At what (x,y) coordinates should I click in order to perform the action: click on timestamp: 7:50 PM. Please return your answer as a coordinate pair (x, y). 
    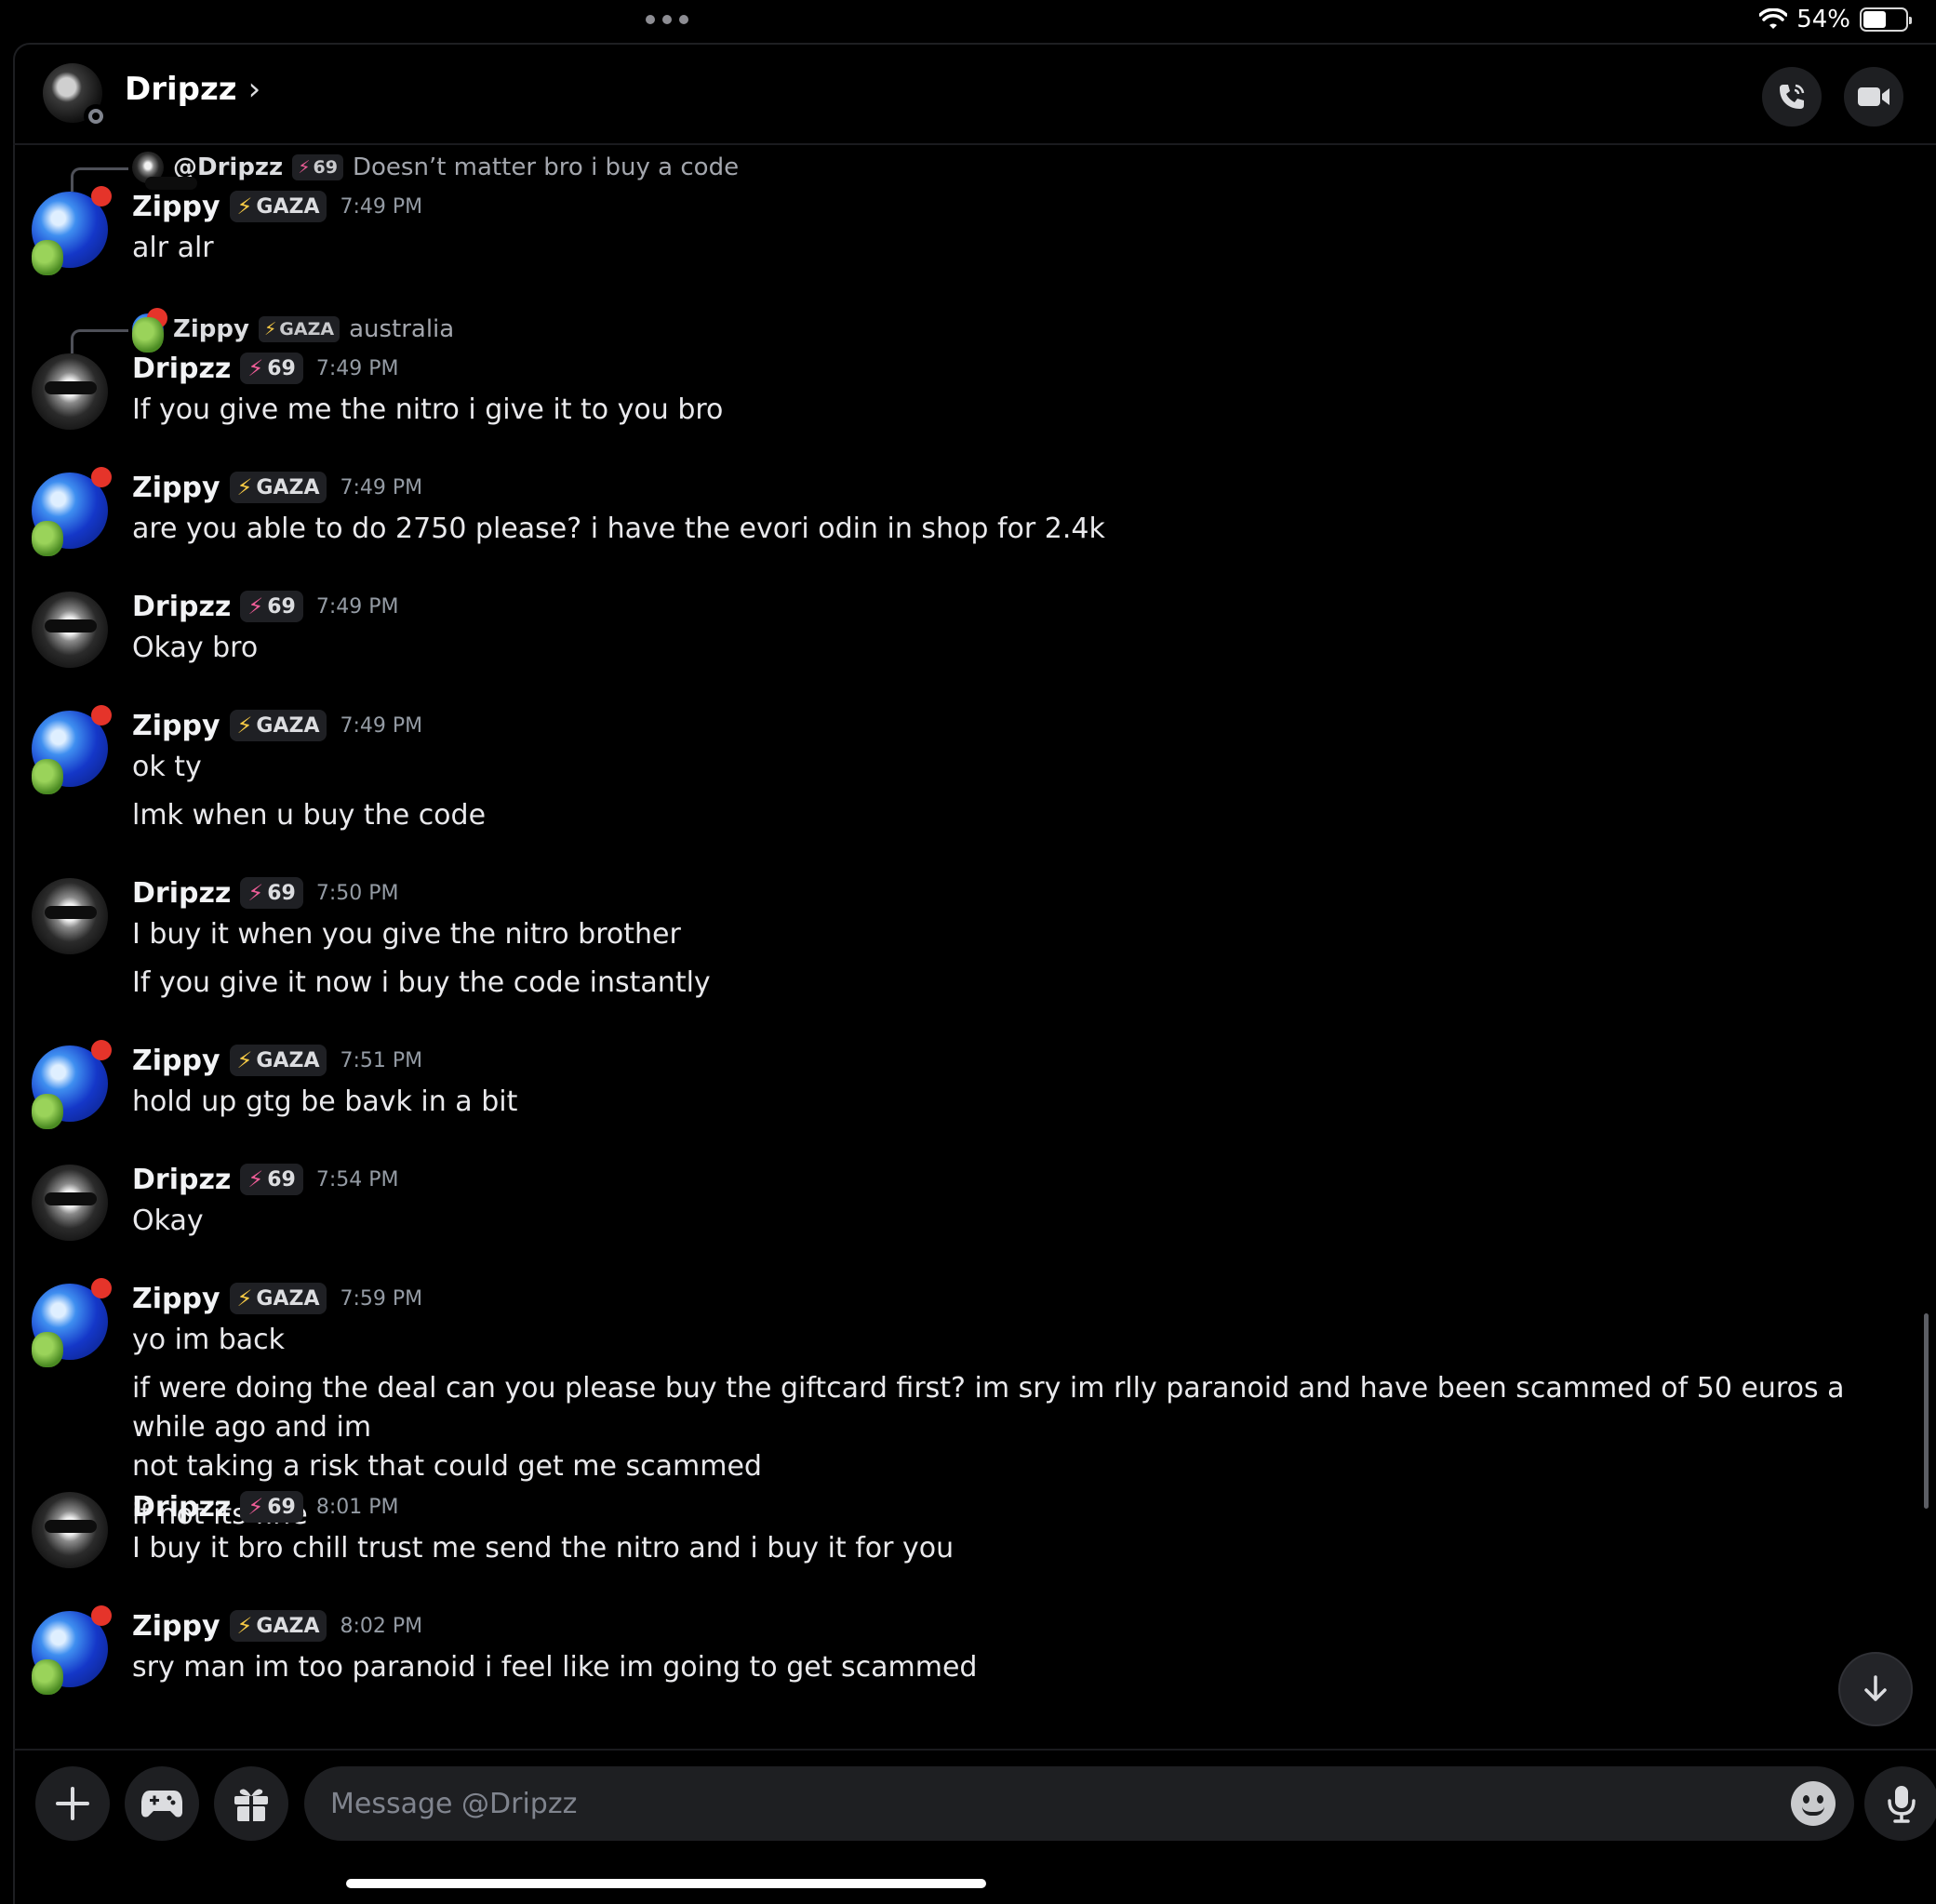
    Looking at the image, I should click on (357, 893).